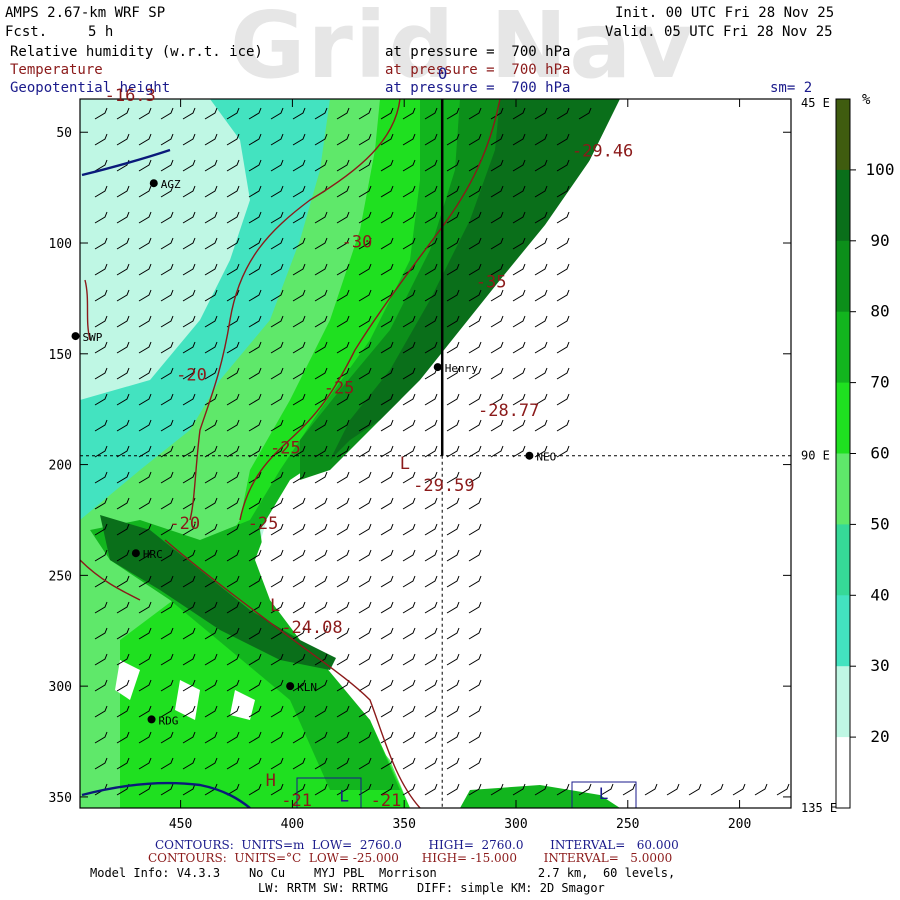 This screenshot has height=900, width=900. Describe the element at coordinates (60, 798) in the screenshot. I see `y-tick-label: 350` at that location.